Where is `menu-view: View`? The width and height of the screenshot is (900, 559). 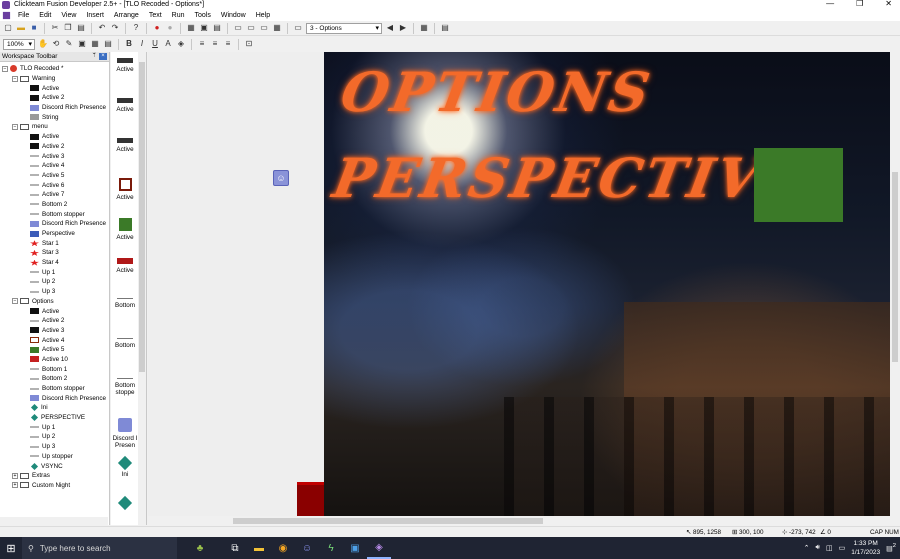 menu-view: View is located at coordinates (68, 15).